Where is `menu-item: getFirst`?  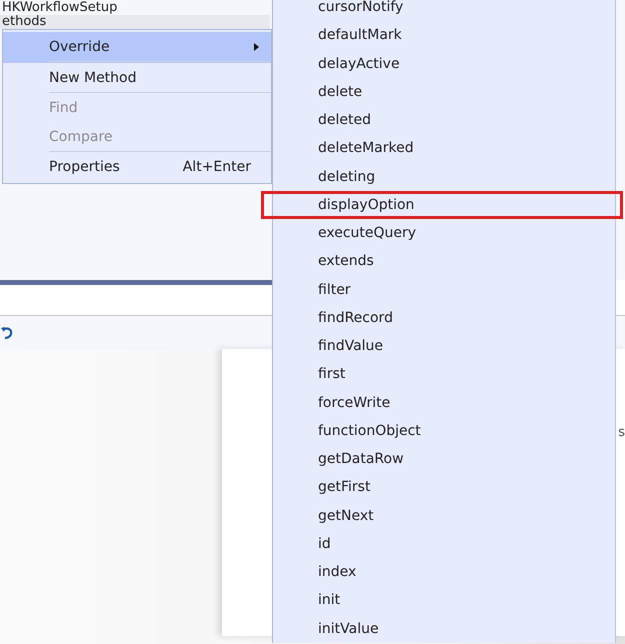
menu-item: getFirst is located at coordinates (444, 487).